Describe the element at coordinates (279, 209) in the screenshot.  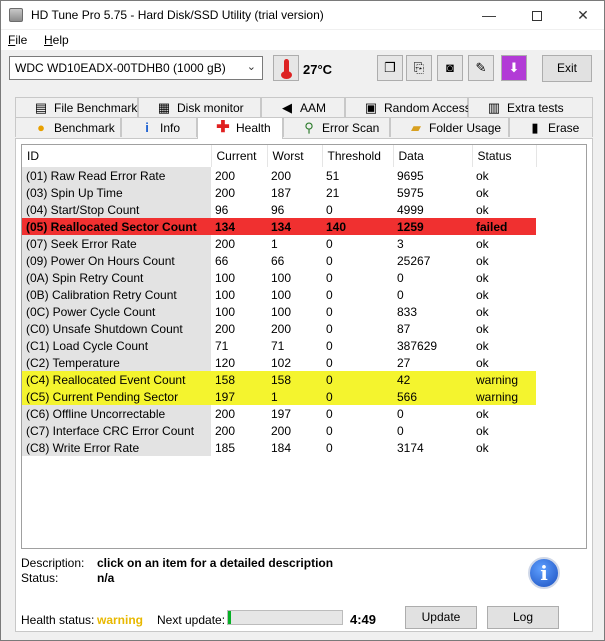
I see `table-row: (04) Start/Stop Count 96 96 0 4999 ok` at that location.